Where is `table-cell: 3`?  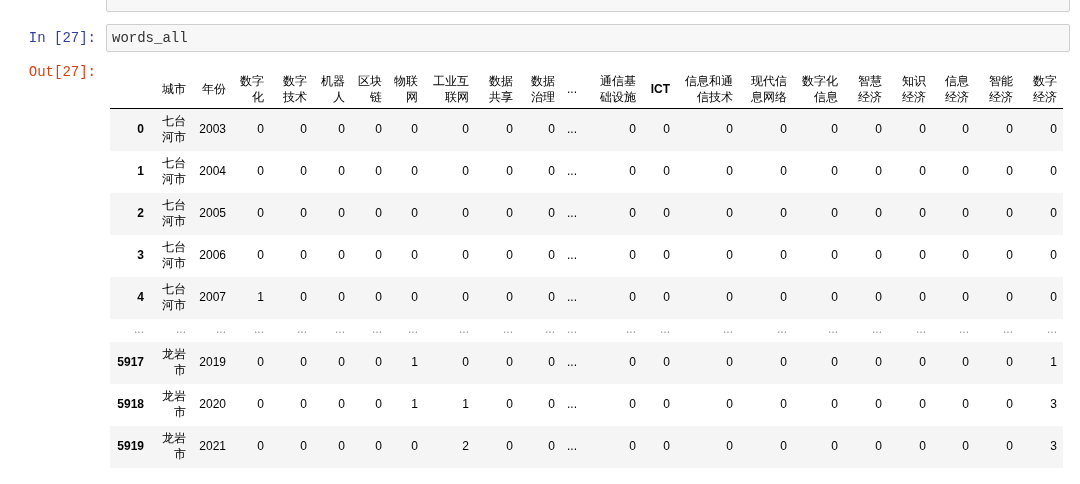
table-cell: 3 is located at coordinates (1041, 446).